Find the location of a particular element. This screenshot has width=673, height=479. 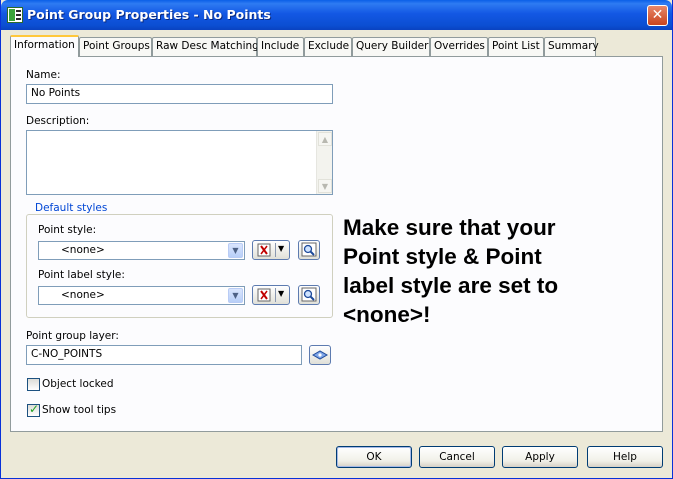

show-tool-tips-checkbox: ✓ is located at coordinates (33, 409).